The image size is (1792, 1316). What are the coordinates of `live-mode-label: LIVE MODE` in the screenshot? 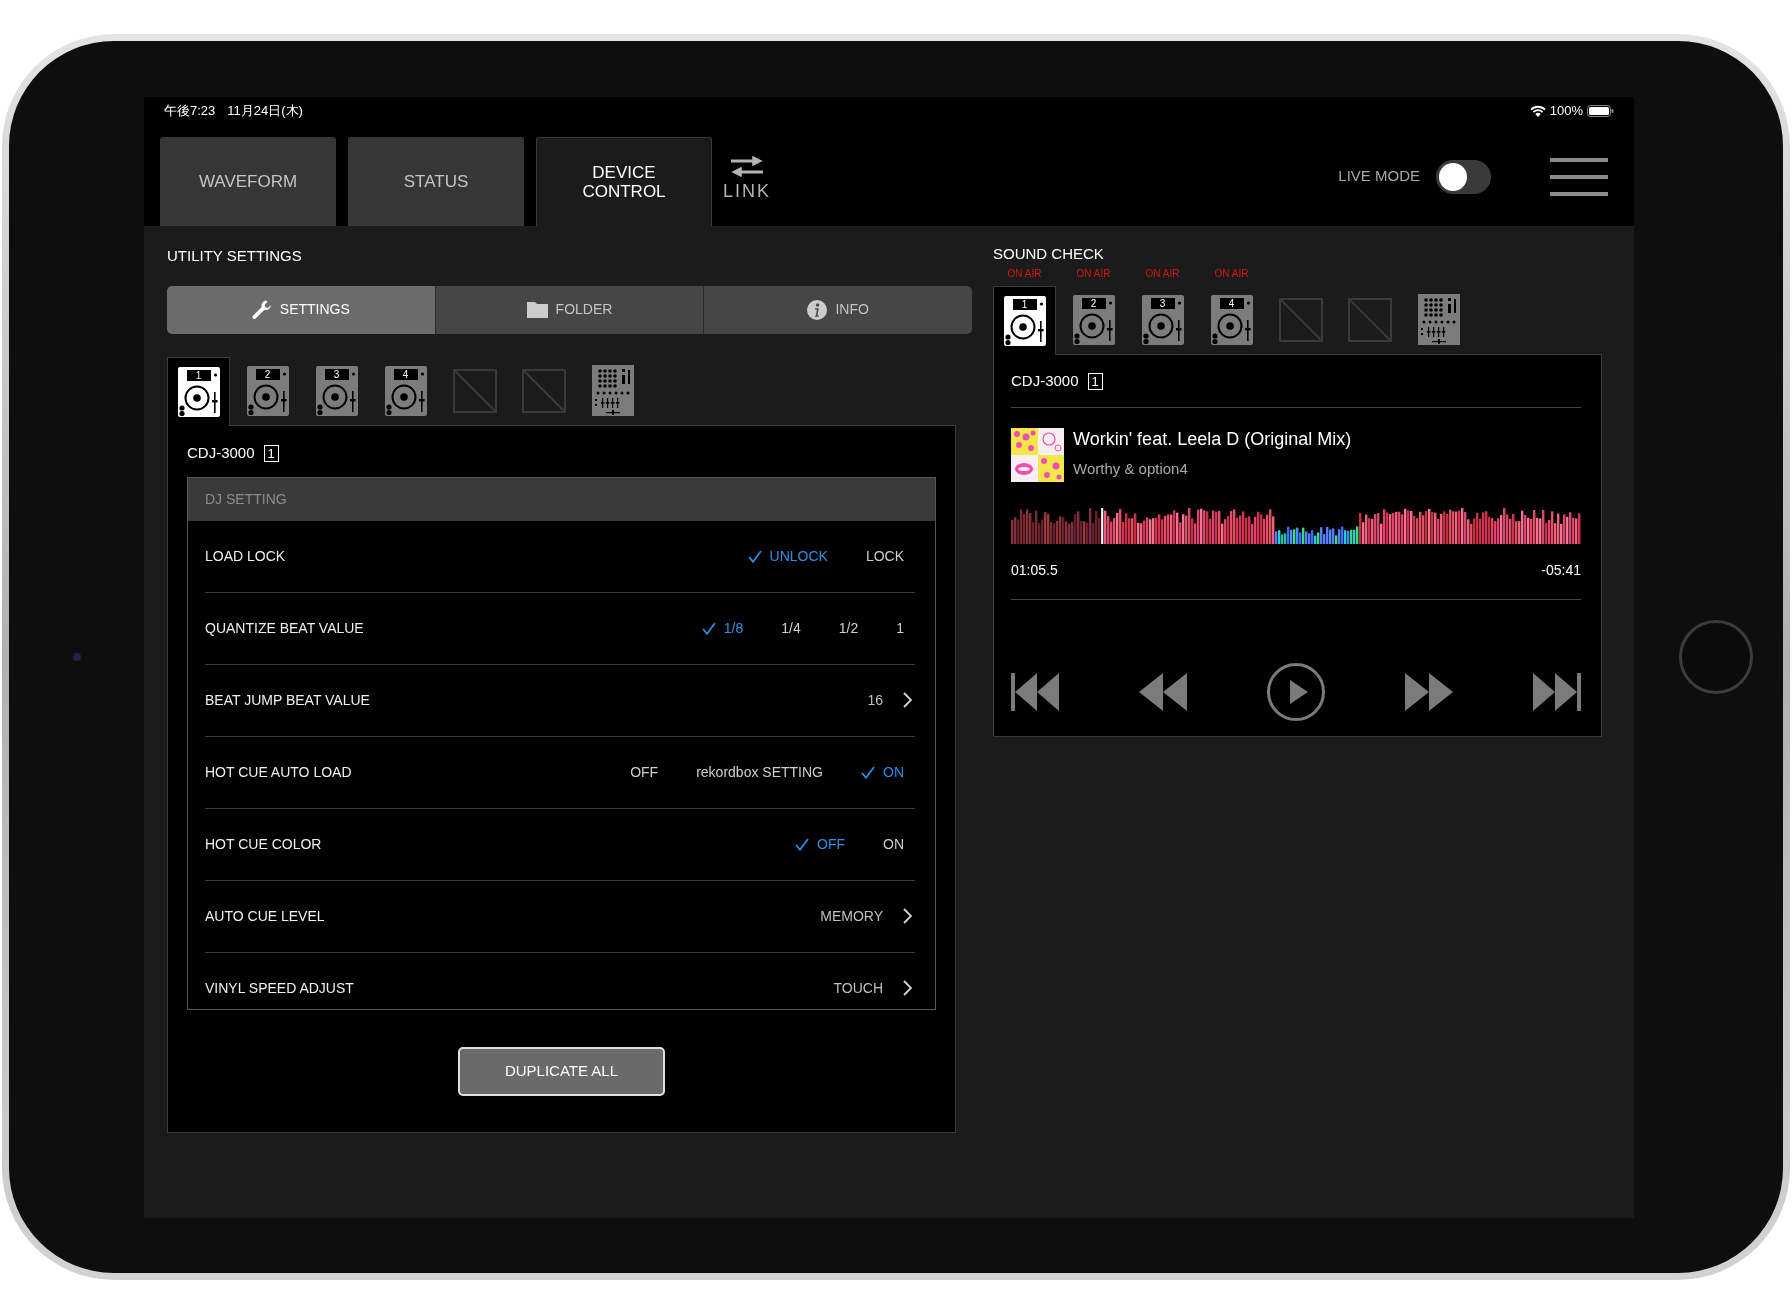 It's located at (1379, 176).